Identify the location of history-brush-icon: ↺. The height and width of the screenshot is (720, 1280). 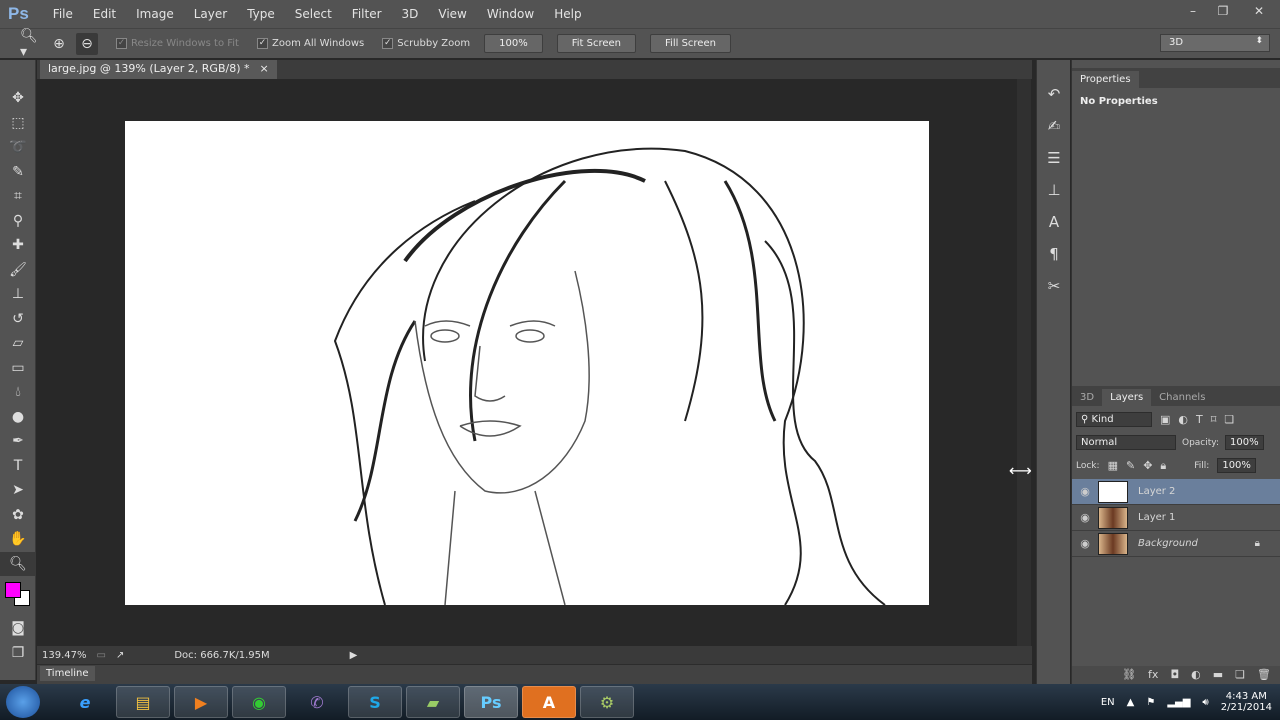
(18, 319).